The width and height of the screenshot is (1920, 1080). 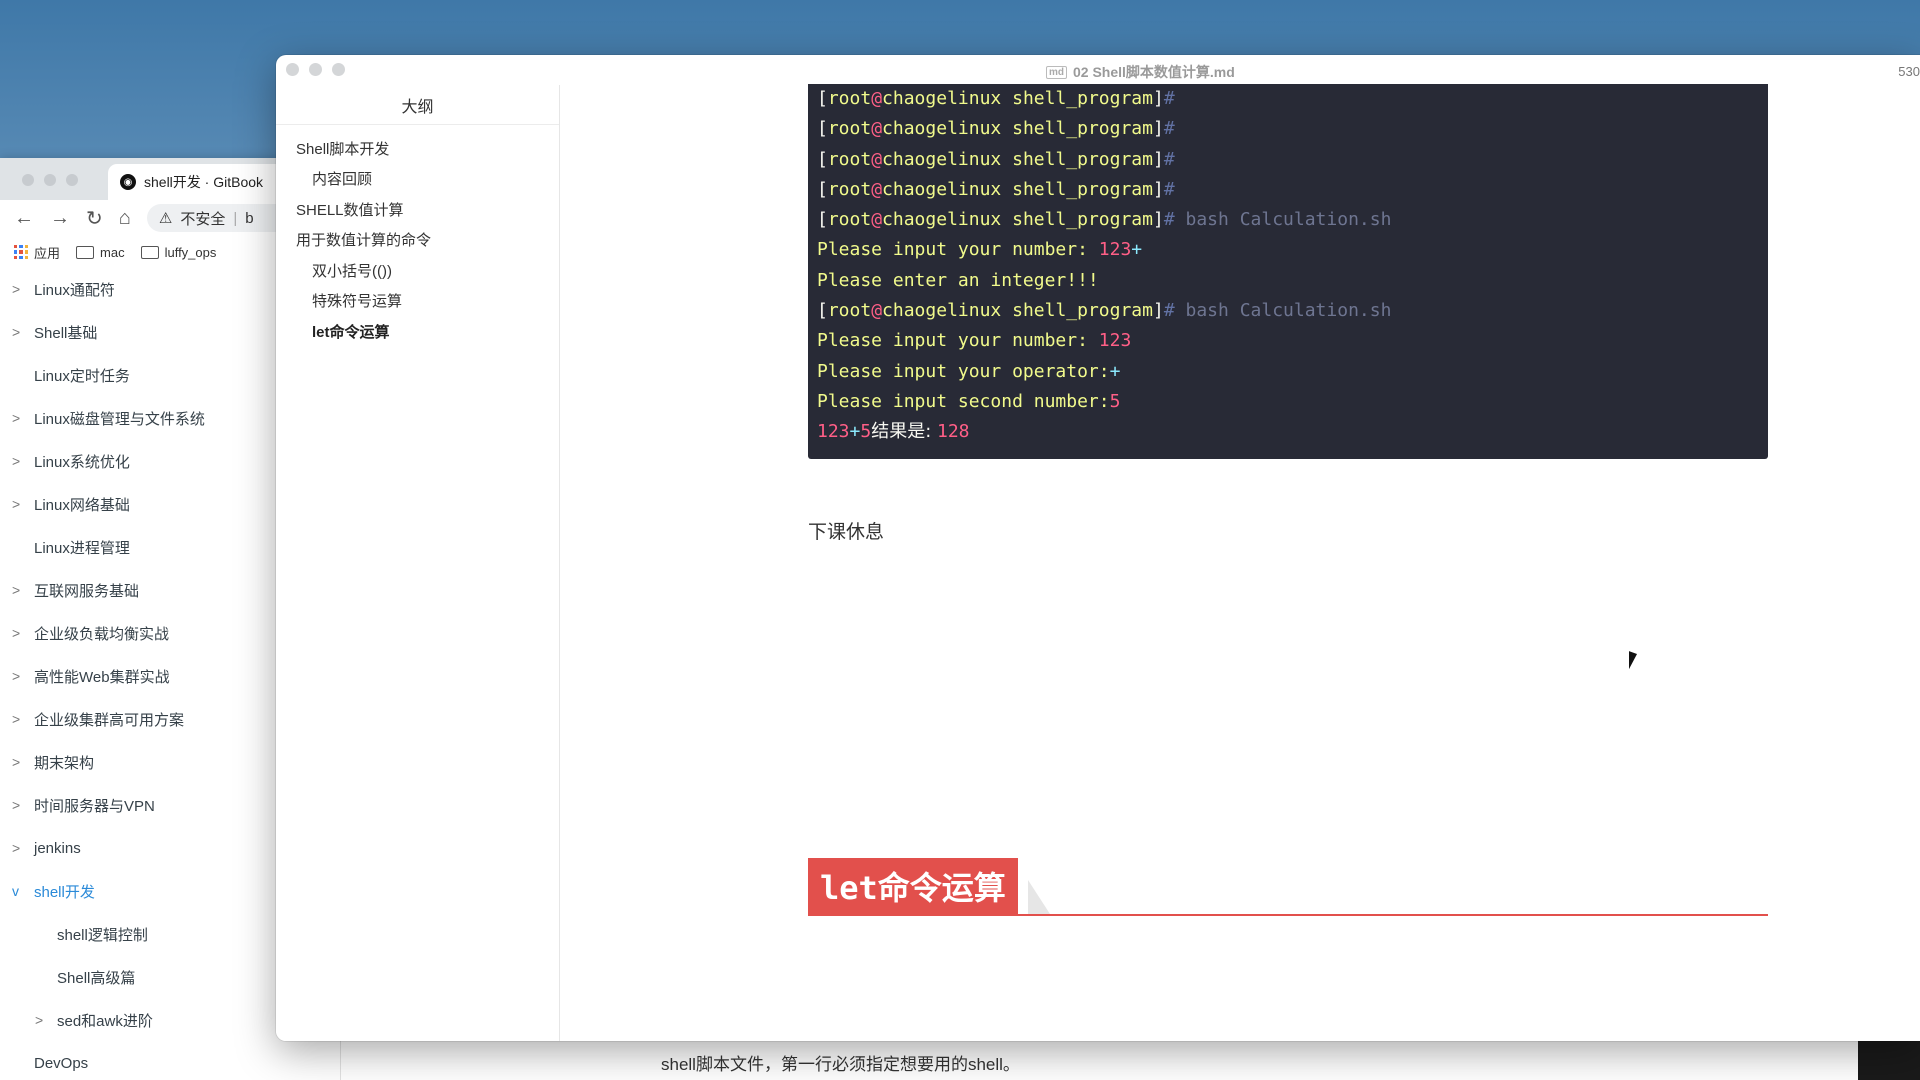 I want to click on nav-item-label: Linux定时任务, so click(x=82, y=376).